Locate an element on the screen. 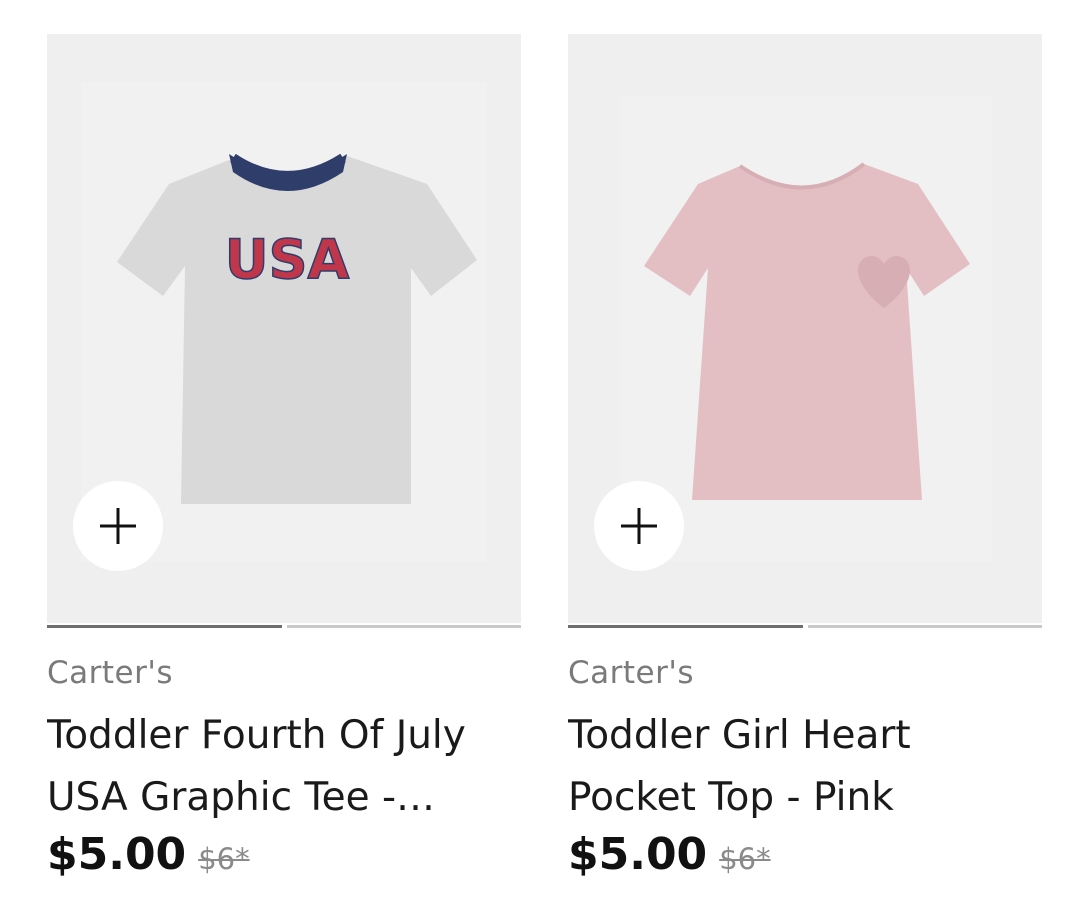 Image resolution: width=1089 pixels, height=900 pixels. shirt-graphic-text: USA is located at coordinates (287, 259).